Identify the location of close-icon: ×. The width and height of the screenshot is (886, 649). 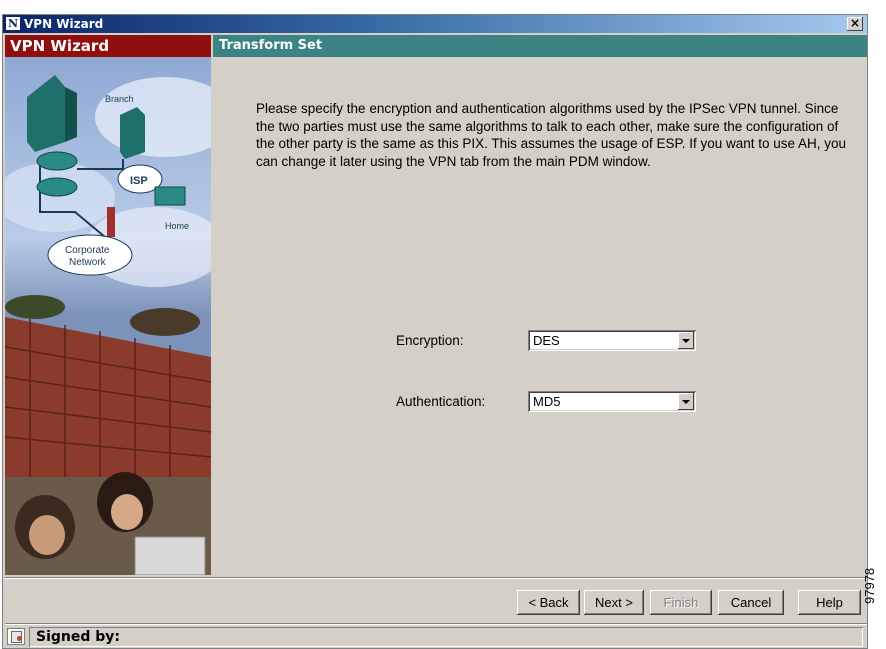
(855, 24).